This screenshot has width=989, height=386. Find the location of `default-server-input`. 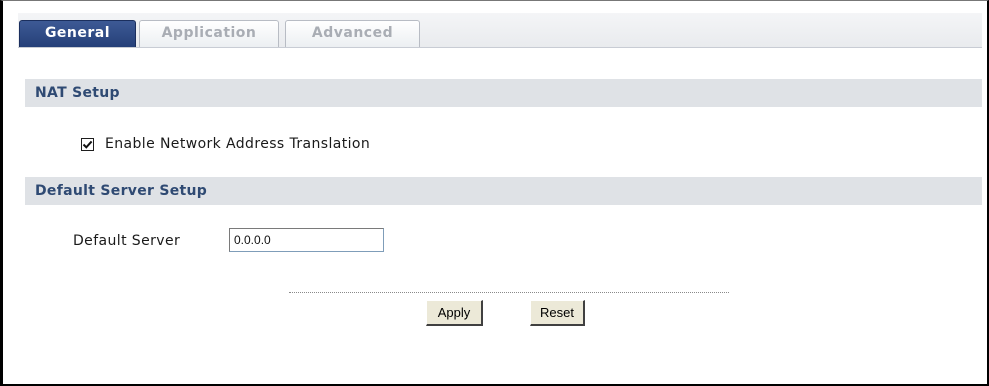

default-server-input is located at coordinates (306, 240).